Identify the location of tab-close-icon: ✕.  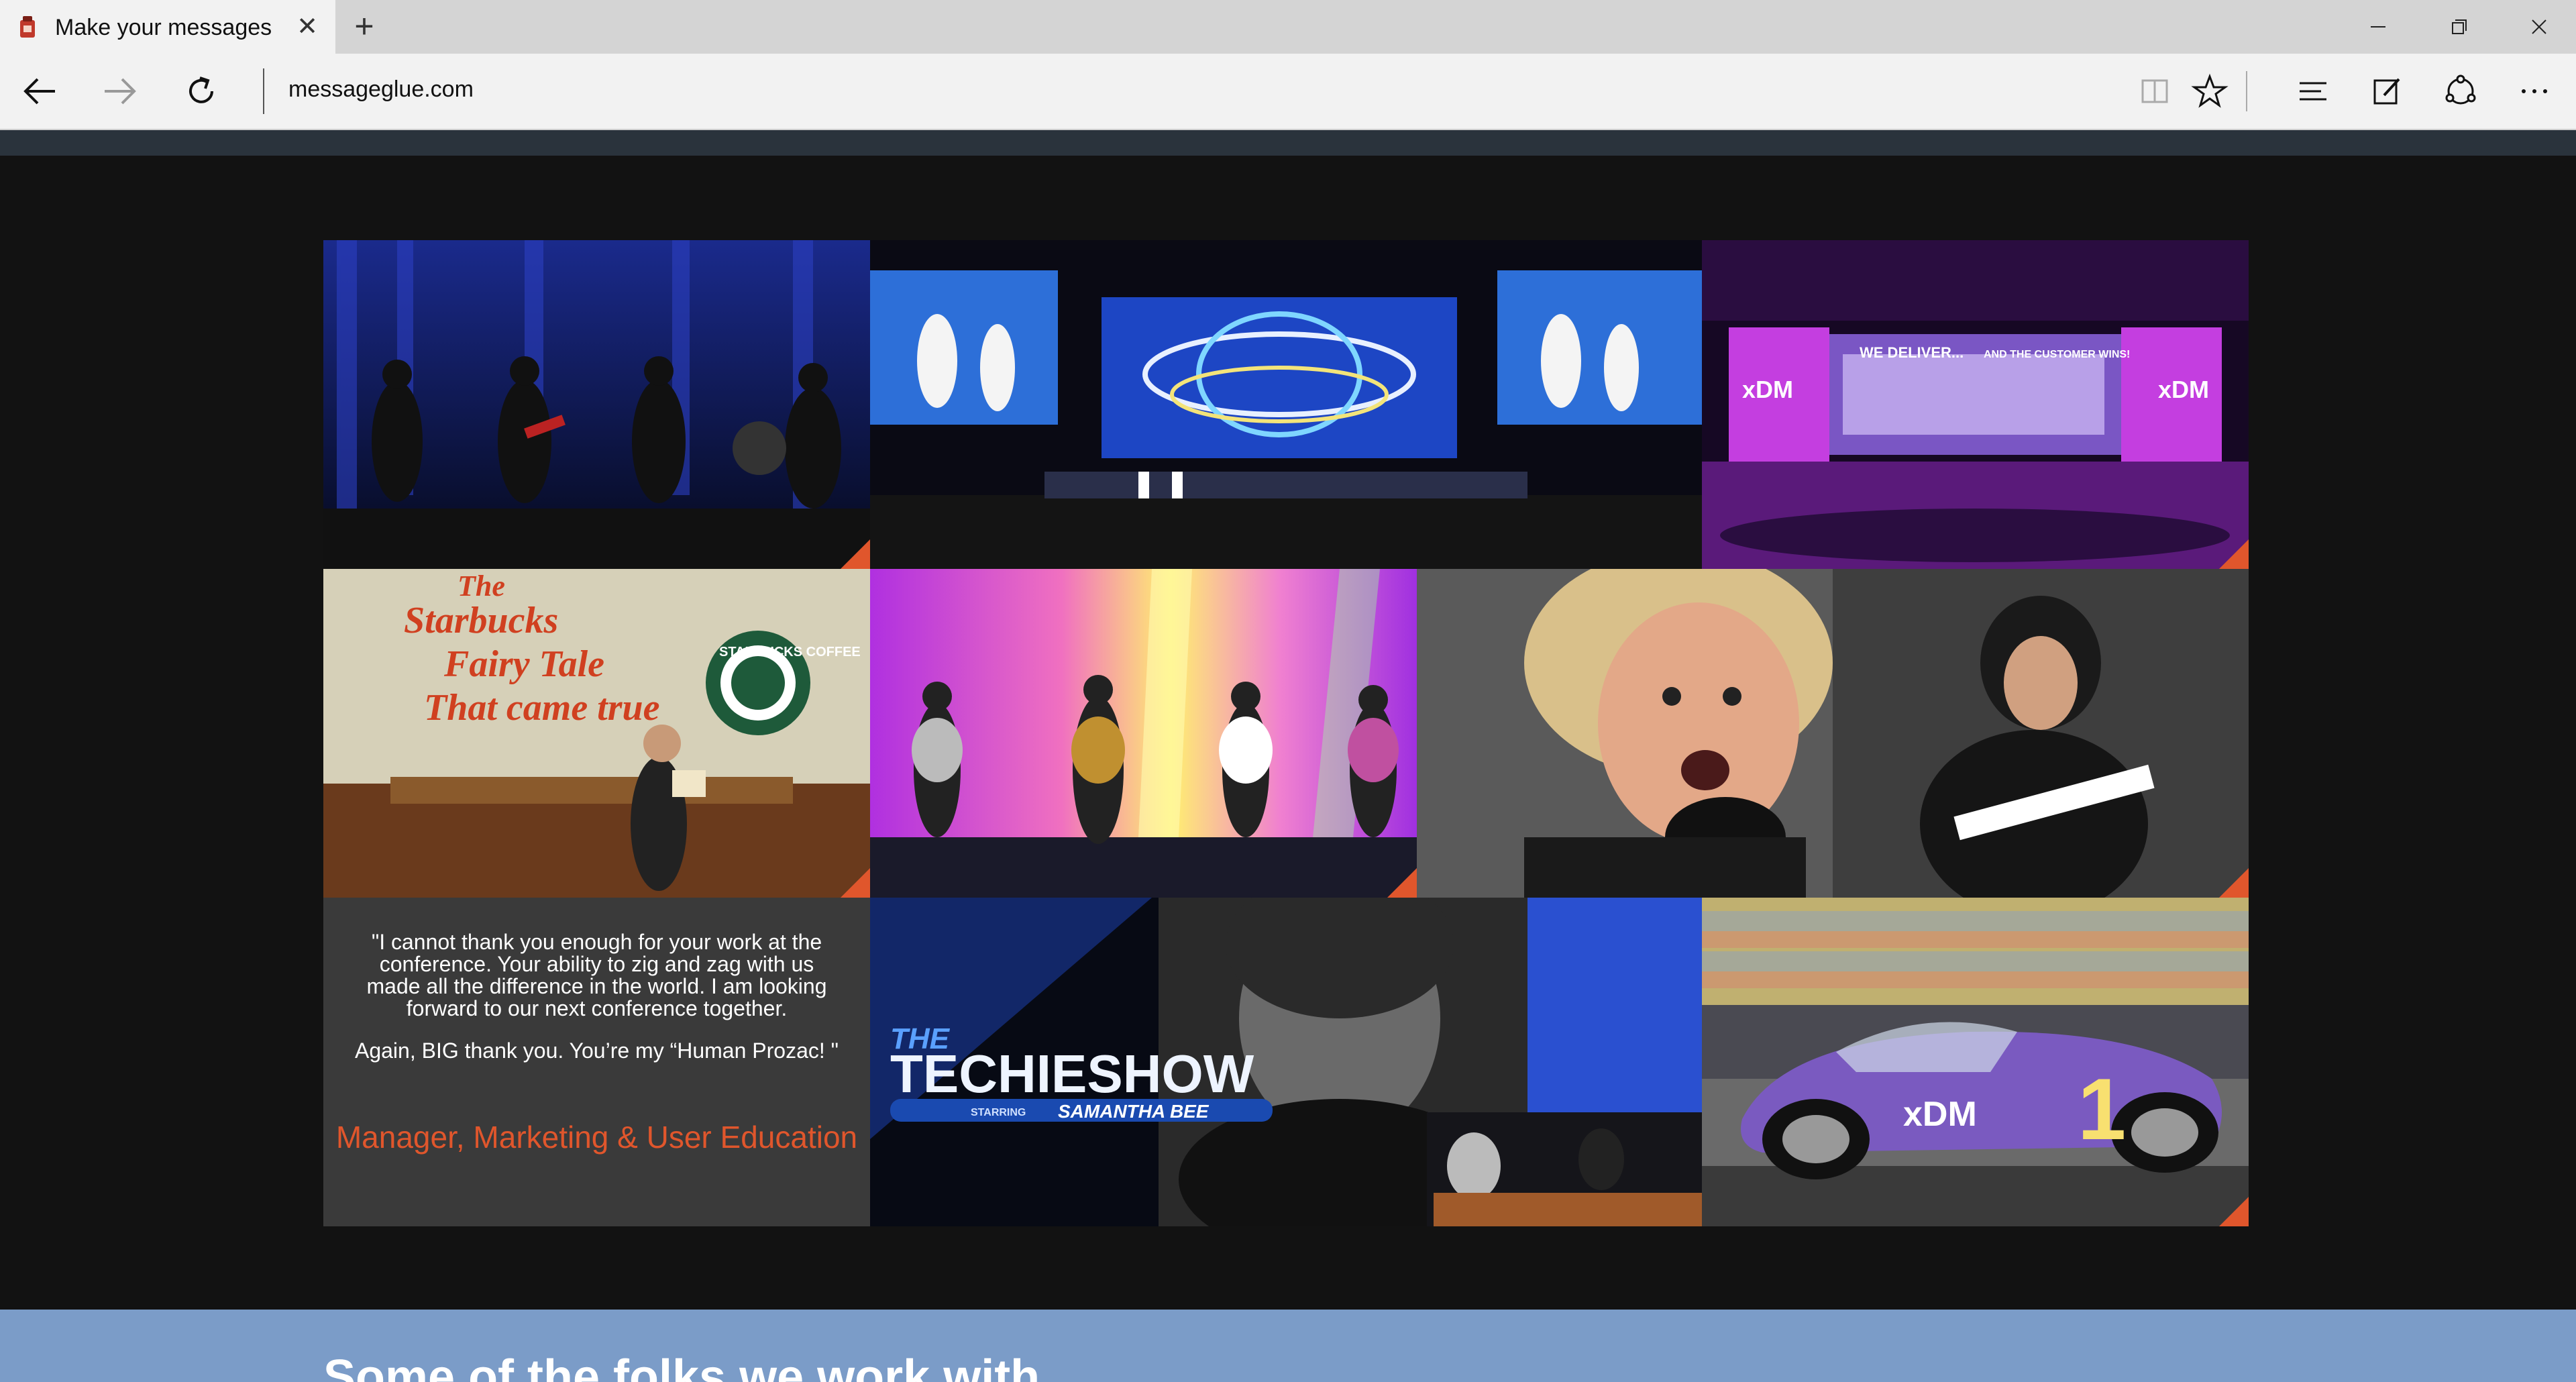
(307, 27).